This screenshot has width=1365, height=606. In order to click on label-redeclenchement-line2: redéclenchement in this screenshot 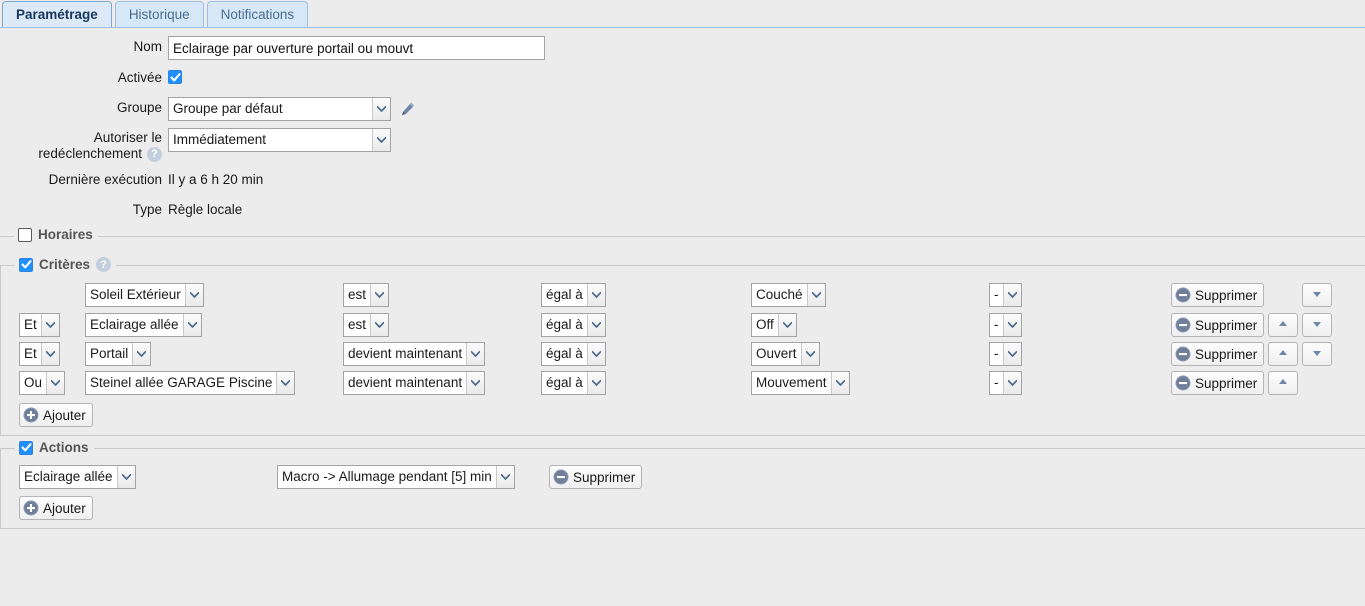, I will do `click(90, 153)`.